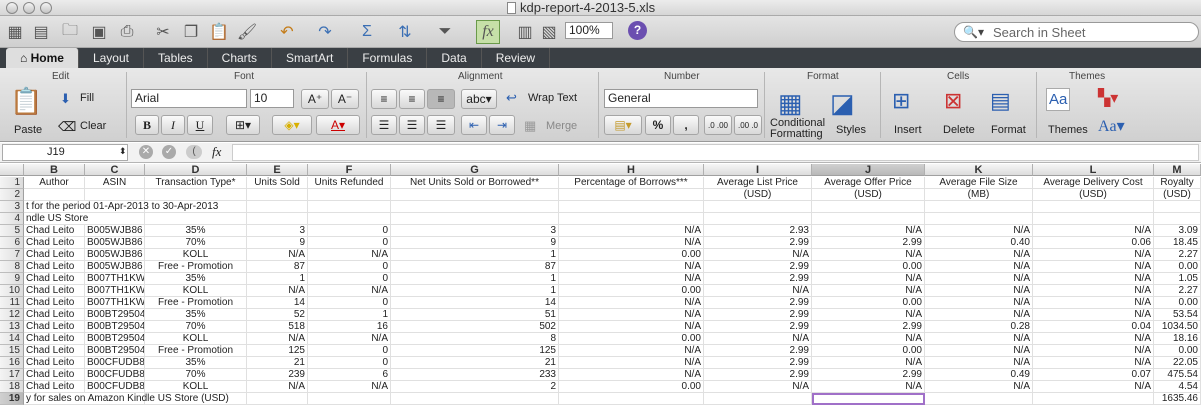 The height and width of the screenshot is (406, 1201). I want to click on sheet-cell: 239, so click(277, 375).